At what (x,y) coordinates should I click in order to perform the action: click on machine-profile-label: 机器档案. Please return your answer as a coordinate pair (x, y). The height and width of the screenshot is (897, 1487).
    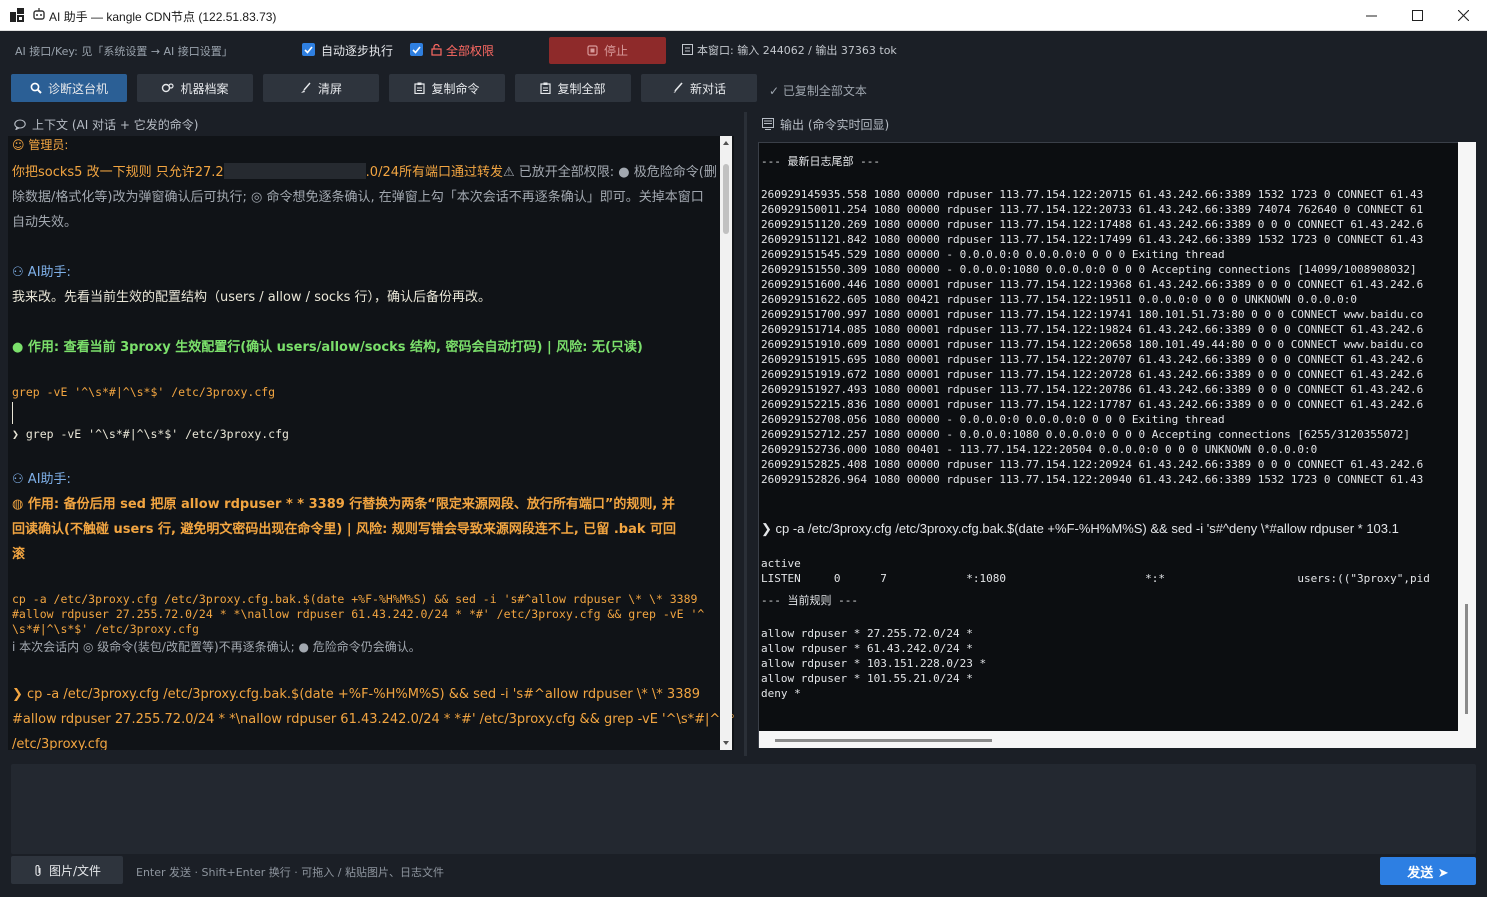
    Looking at the image, I should click on (204, 88).